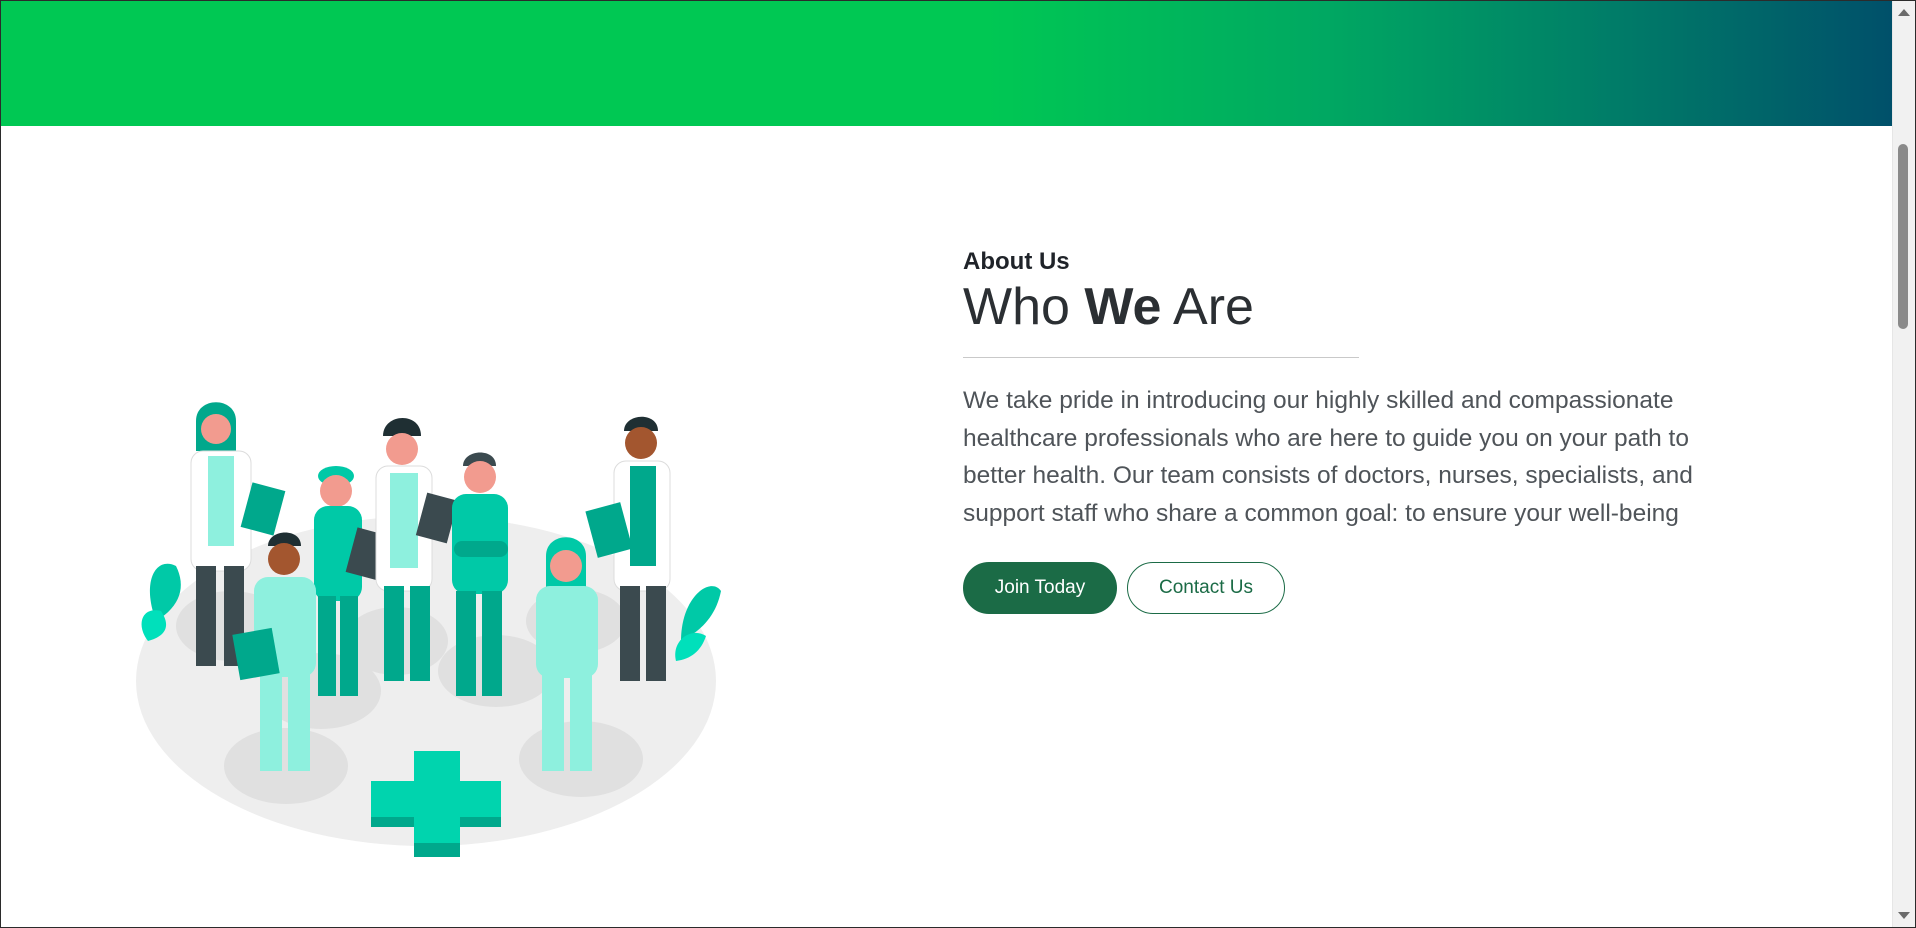  What do you see at coordinates (1353, 588) in the screenshot?
I see `cta-buttons: Join Today Contact Us` at bounding box center [1353, 588].